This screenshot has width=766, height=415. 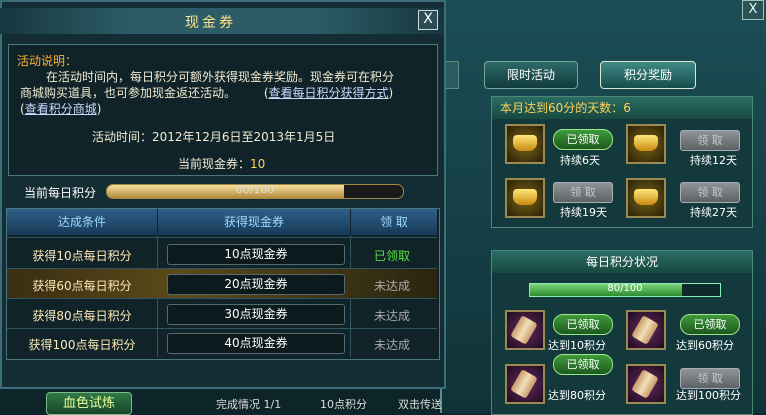 What do you see at coordinates (394, 222) in the screenshot?
I see `header-claim: 领 取` at bounding box center [394, 222].